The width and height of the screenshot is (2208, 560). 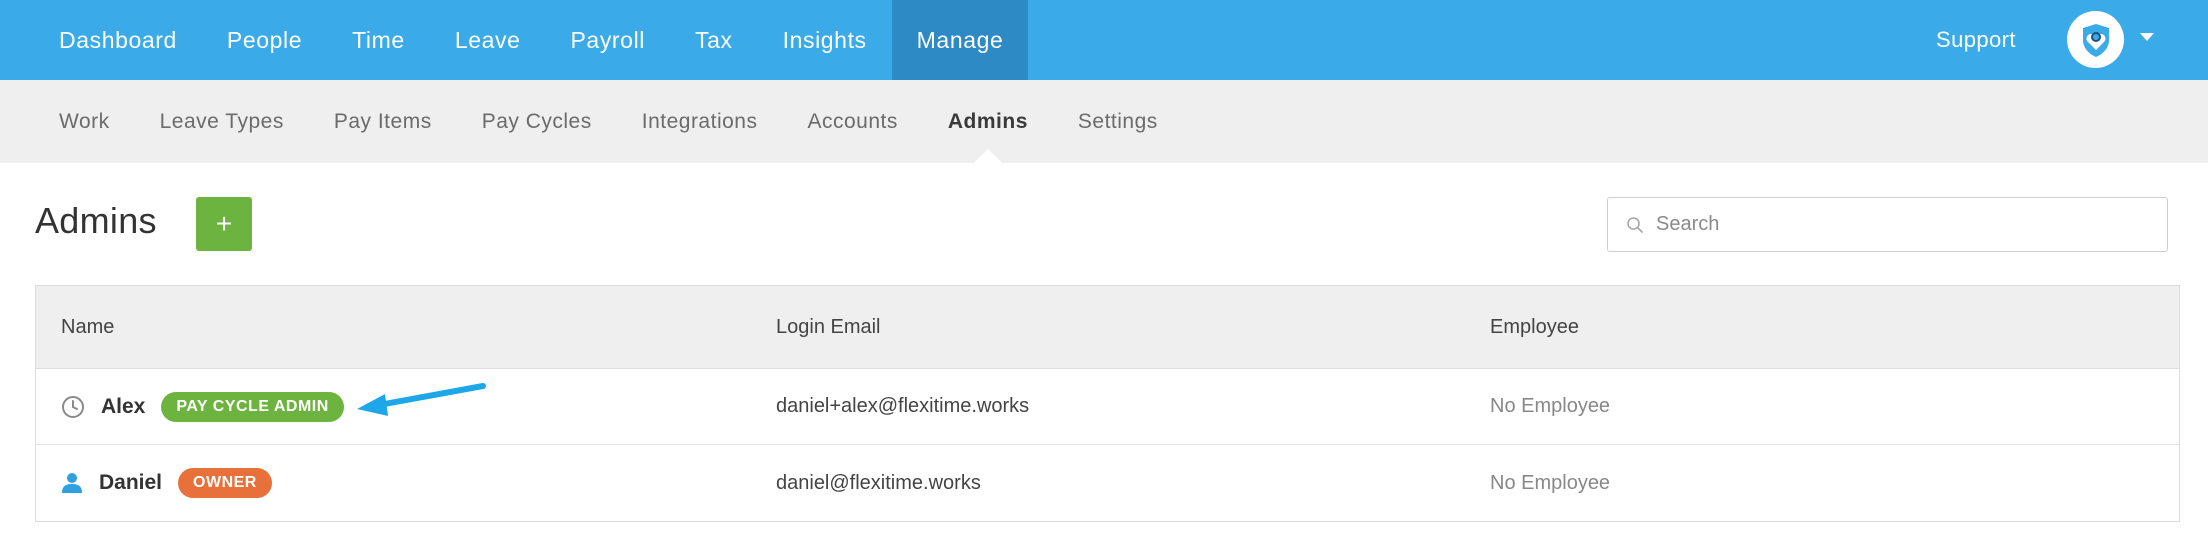 What do you see at coordinates (130, 483) in the screenshot?
I see `admin-name: Daniel` at bounding box center [130, 483].